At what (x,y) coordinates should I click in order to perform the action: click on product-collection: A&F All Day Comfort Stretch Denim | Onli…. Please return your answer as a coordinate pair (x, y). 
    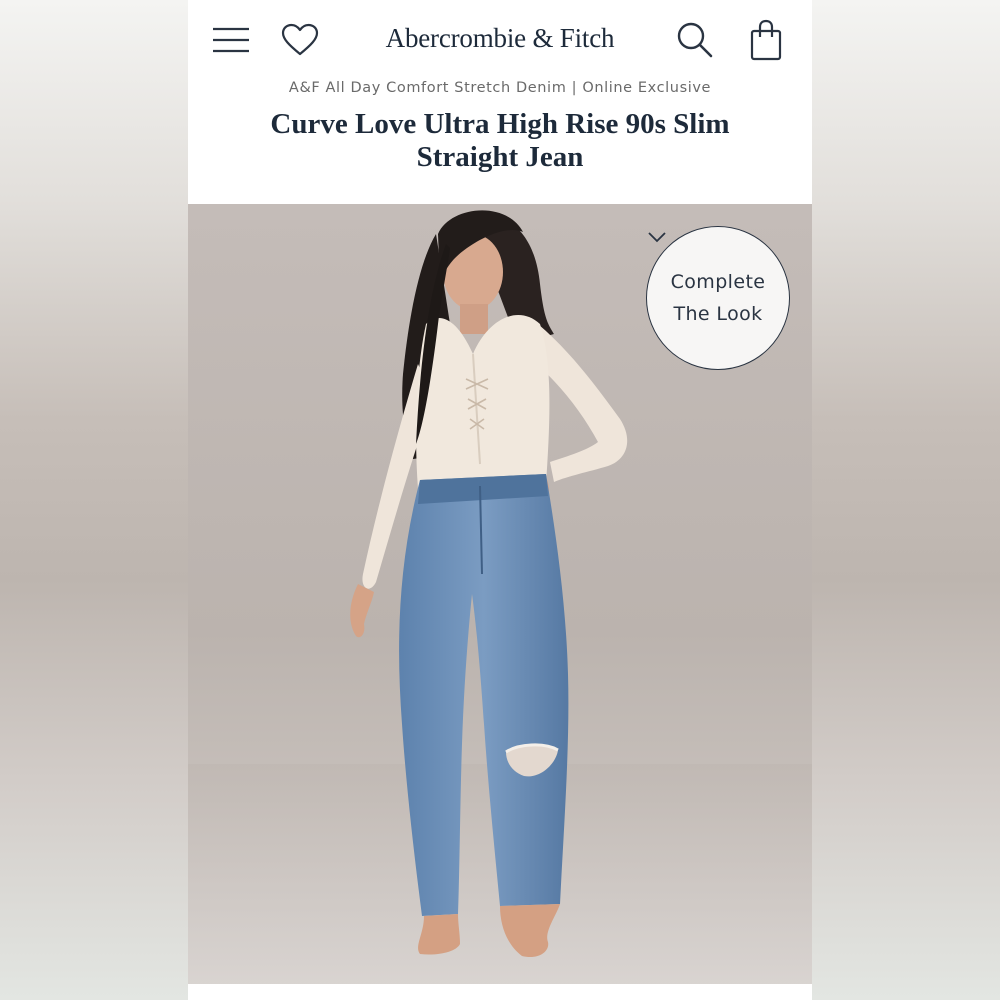
    Looking at the image, I should click on (500, 88).